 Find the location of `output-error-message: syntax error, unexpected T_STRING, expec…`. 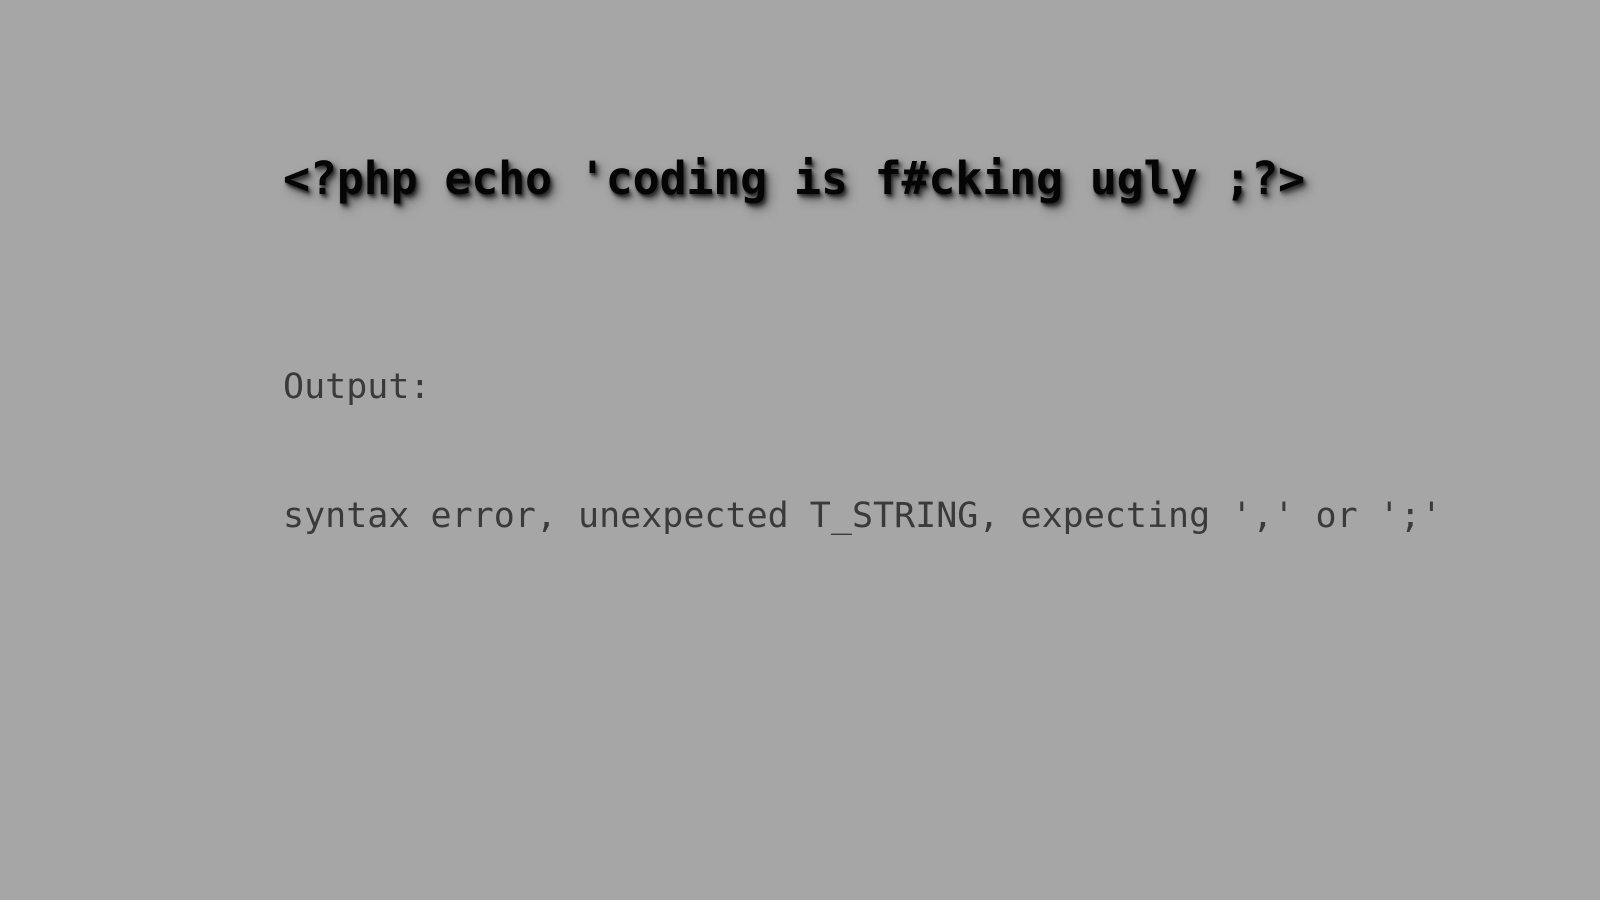

output-error-message: syntax error, unexpected T_STRING, expec… is located at coordinates (862, 516).